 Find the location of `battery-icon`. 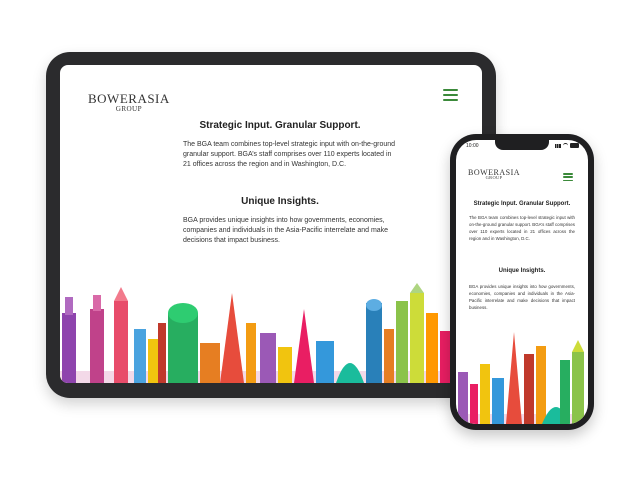

battery-icon is located at coordinates (574, 145).